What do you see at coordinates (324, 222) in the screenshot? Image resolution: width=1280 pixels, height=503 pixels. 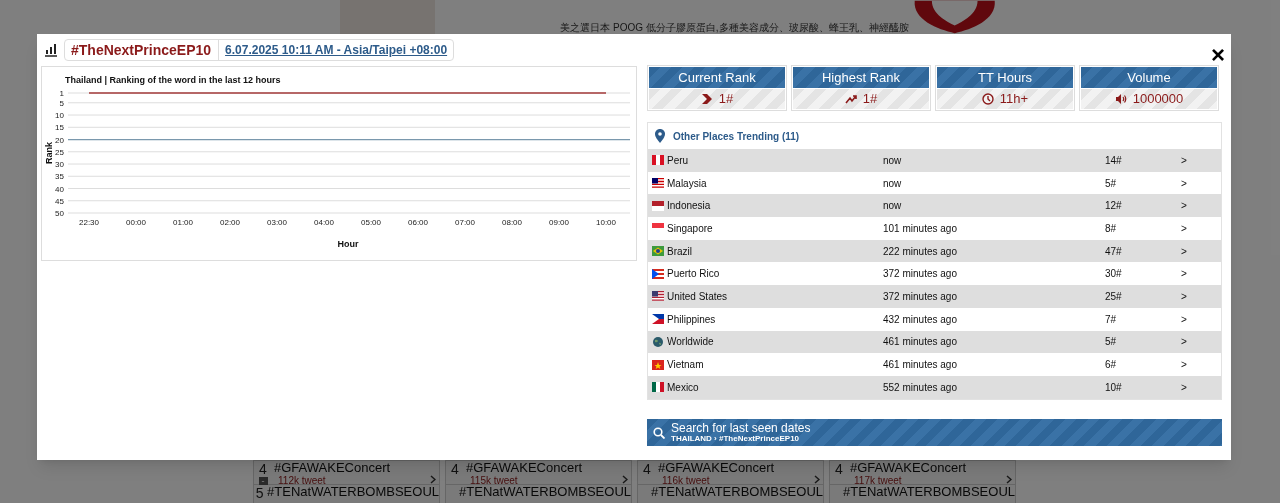 I see `x-tick-label: 04:00` at bounding box center [324, 222].